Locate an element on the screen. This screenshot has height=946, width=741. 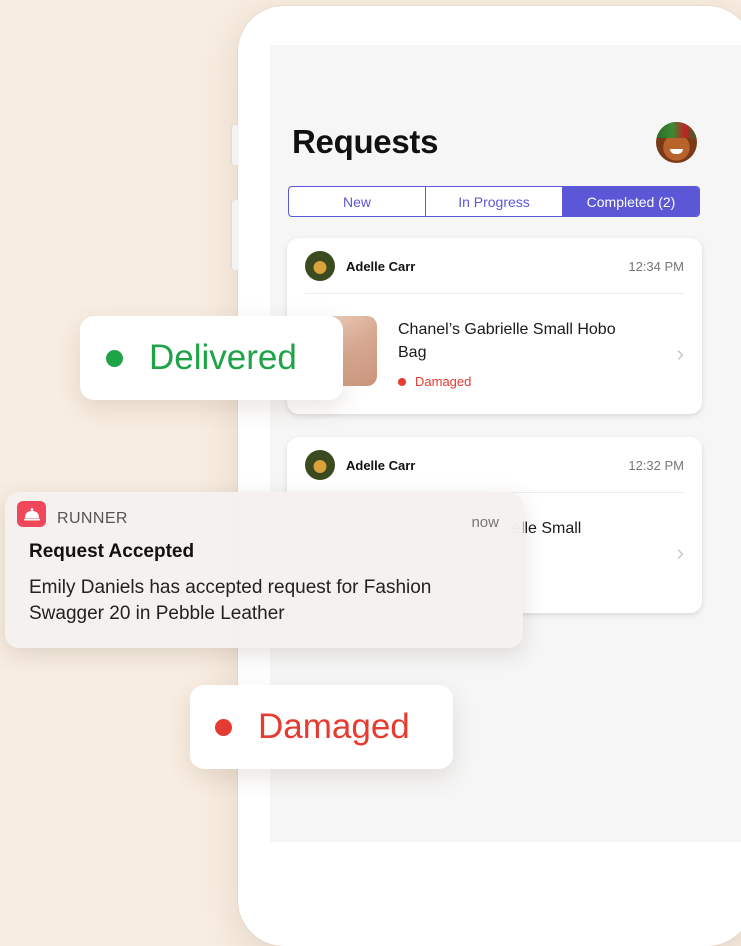
avatar-smile is located at coordinates (676, 151).